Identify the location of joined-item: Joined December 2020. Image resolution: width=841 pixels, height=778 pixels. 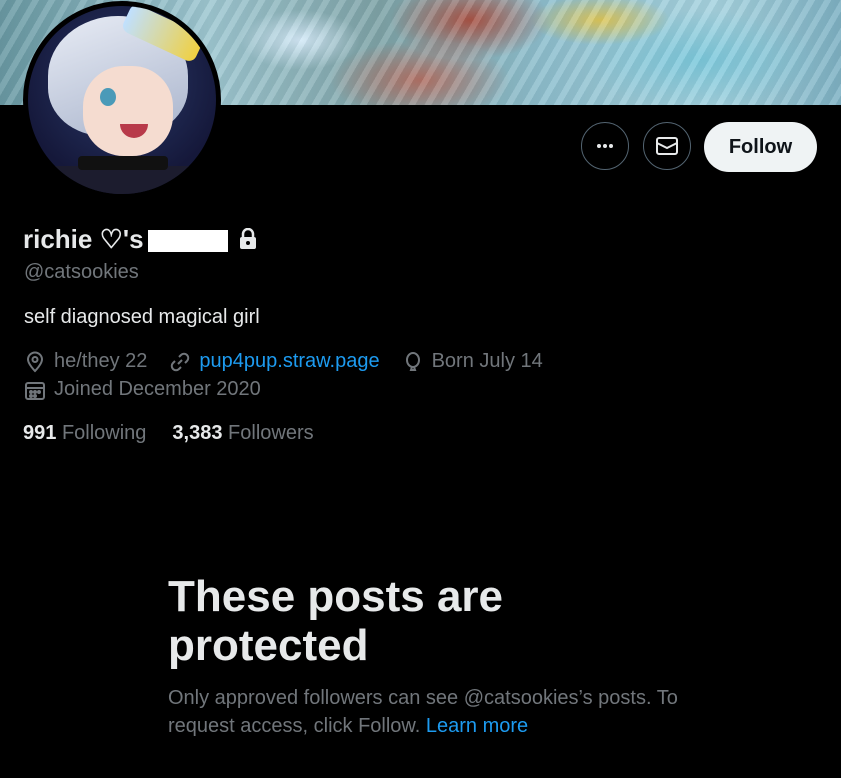
(142, 389).